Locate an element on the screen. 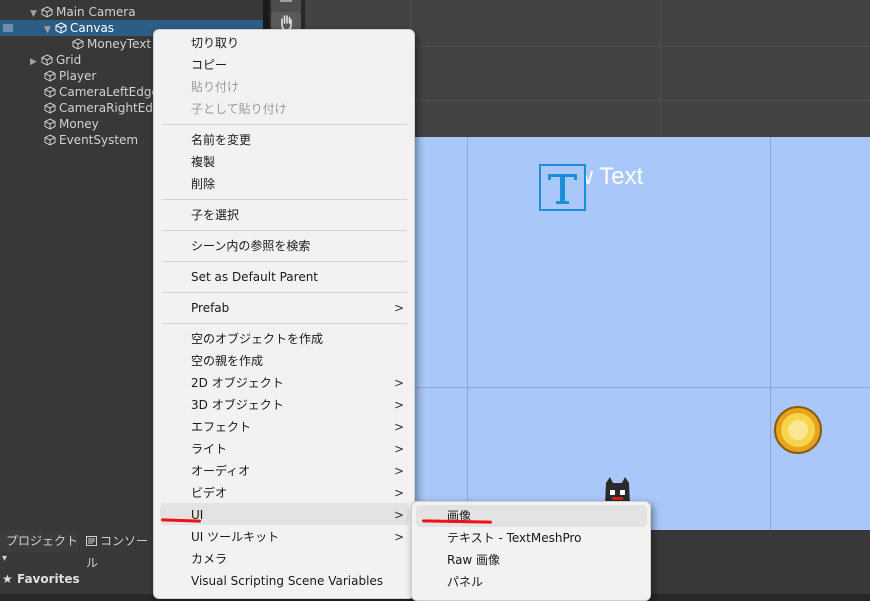  menu-item: 子を選択 is located at coordinates (215, 215).